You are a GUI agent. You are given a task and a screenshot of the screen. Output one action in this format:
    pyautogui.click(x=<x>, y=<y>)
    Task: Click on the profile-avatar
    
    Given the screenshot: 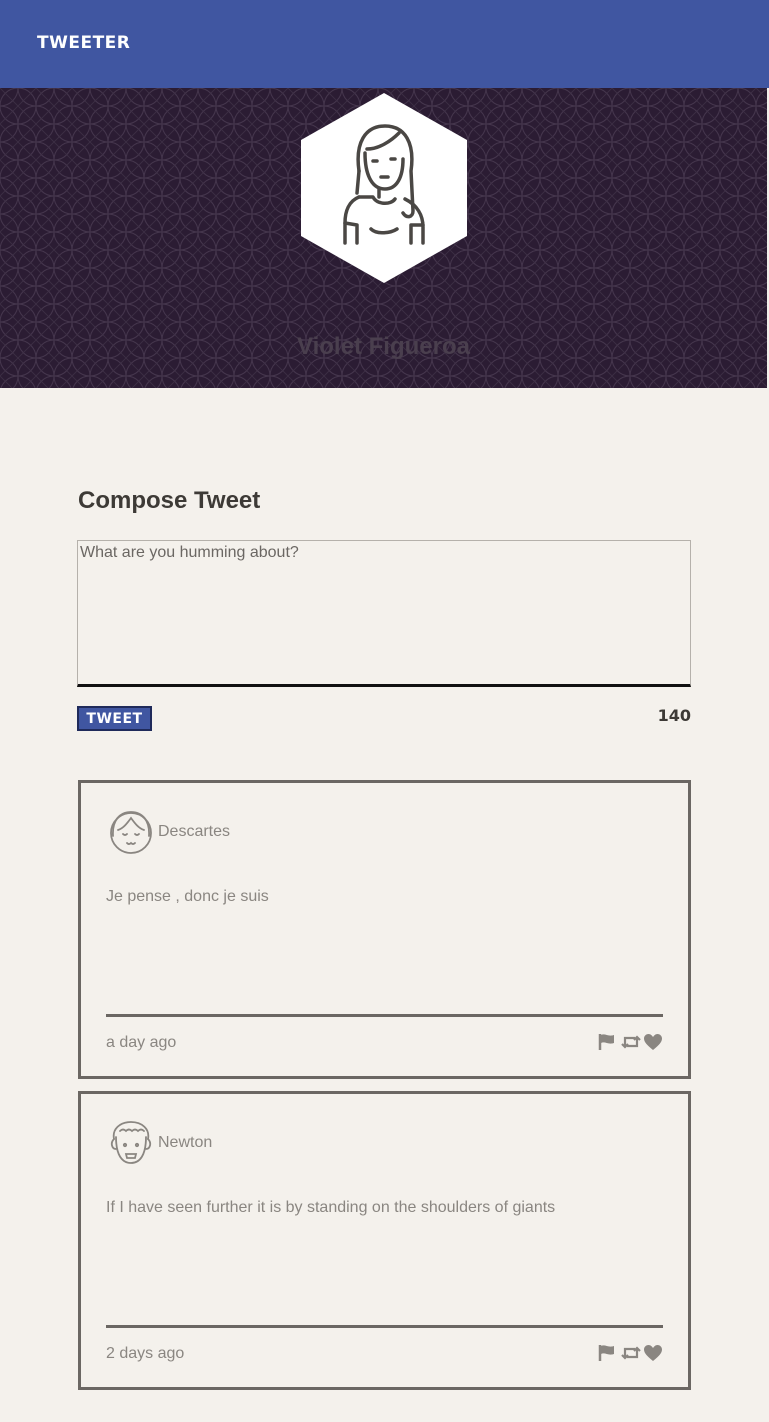 What is the action you would take?
    pyautogui.click(x=384, y=188)
    